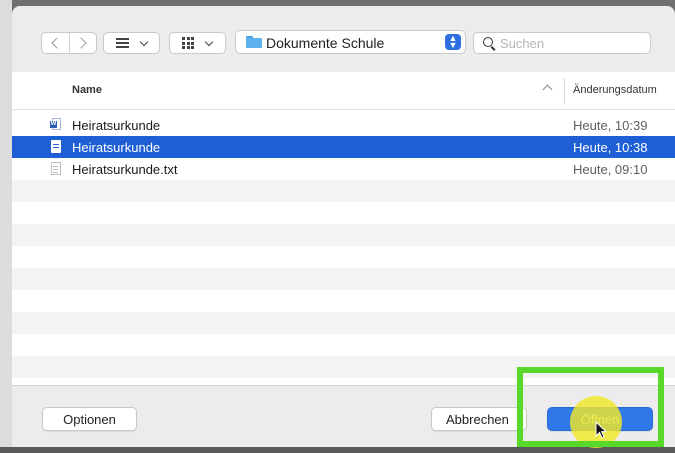 The width and height of the screenshot is (675, 453). Describe the element at coordinates (479, 419) in the screenshot. I see `cancel-button: Abbrechen` at that location.